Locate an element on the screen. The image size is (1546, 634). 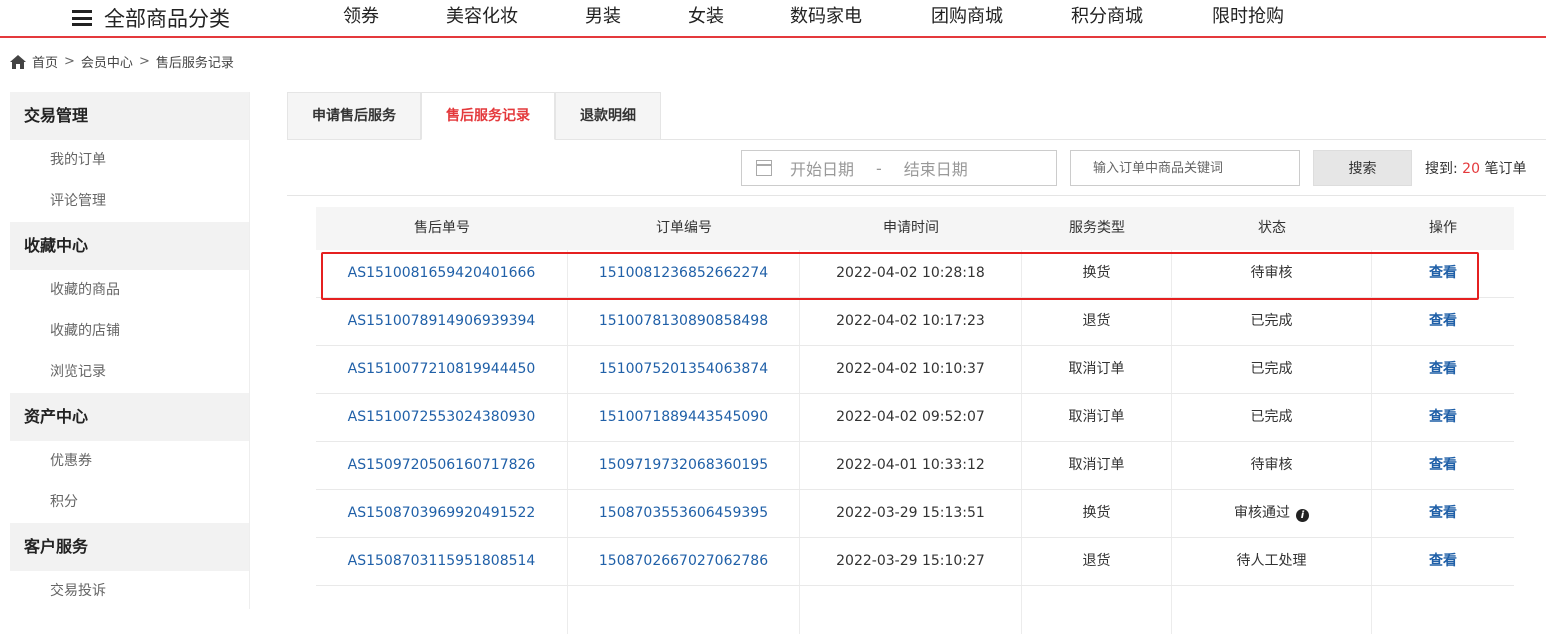
order-no-link: 1510075201354063874 is located at coordinates (683, 369).